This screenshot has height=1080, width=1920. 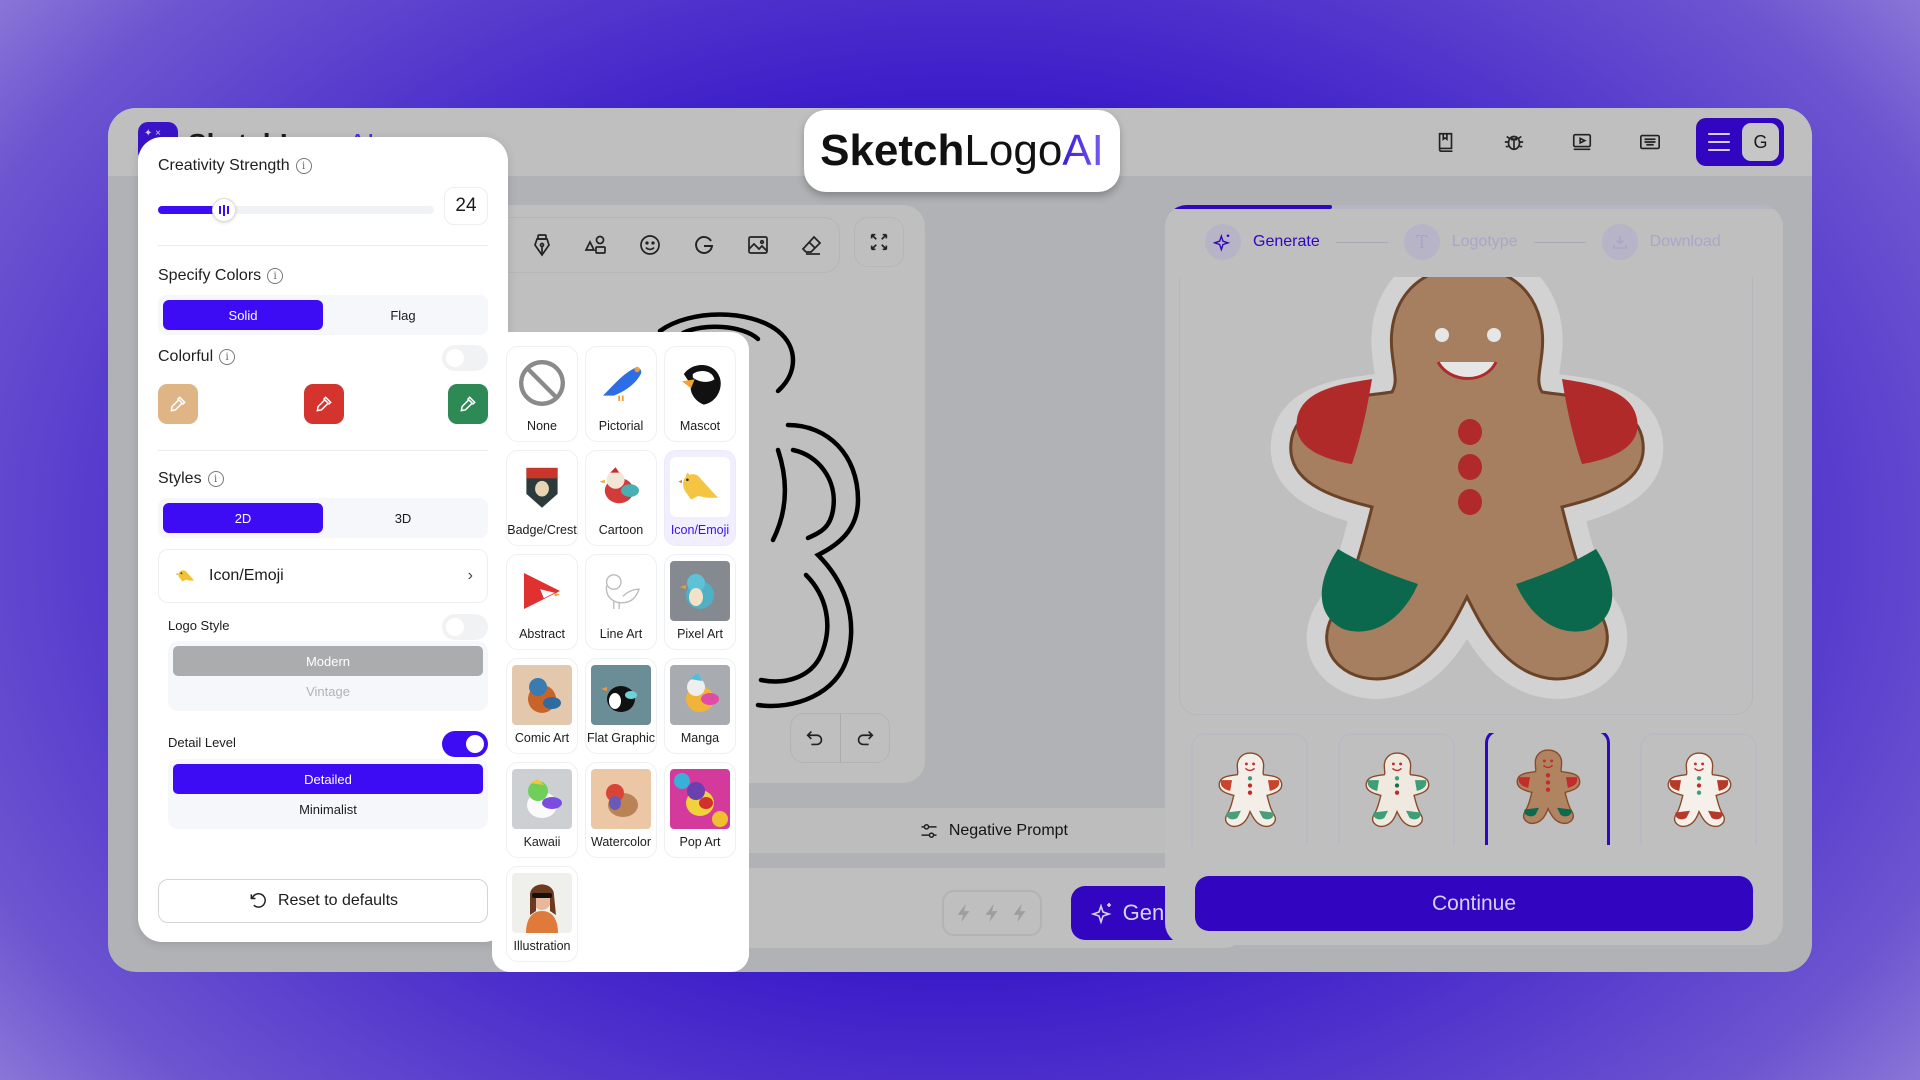 I want to click on style-option-label: Cartoon, so click(x=621, y=530).